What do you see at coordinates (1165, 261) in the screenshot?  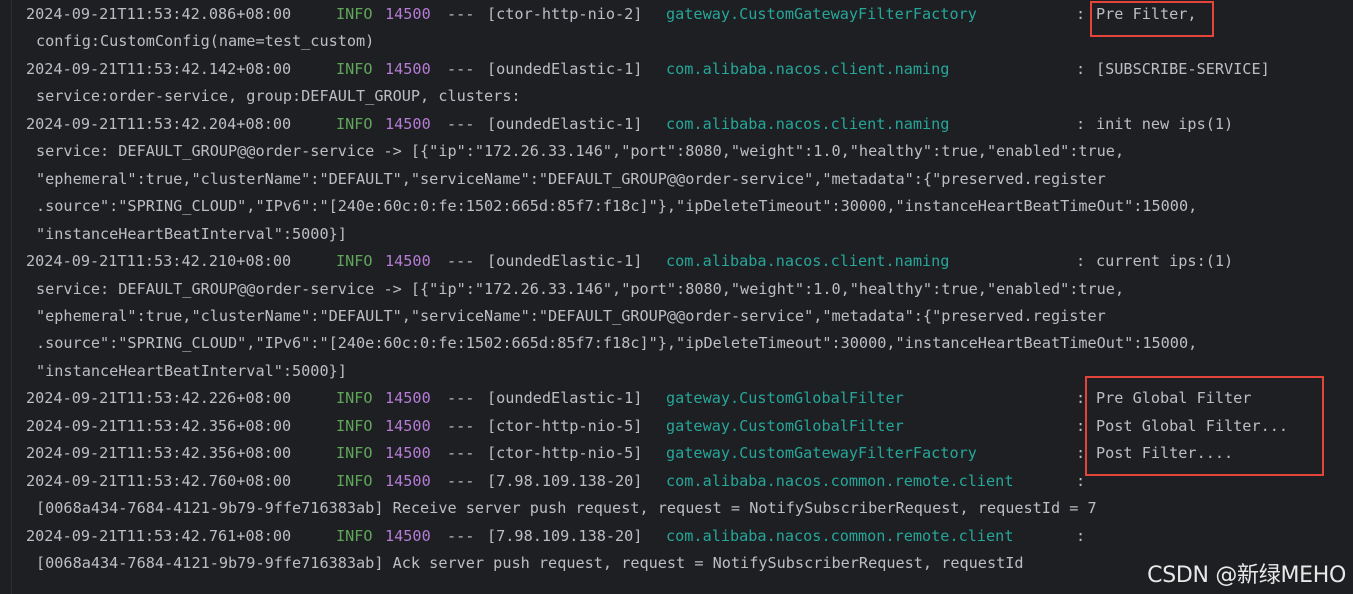 I see `log-message: current ips:(1)` at bounding box center [1165, 261].